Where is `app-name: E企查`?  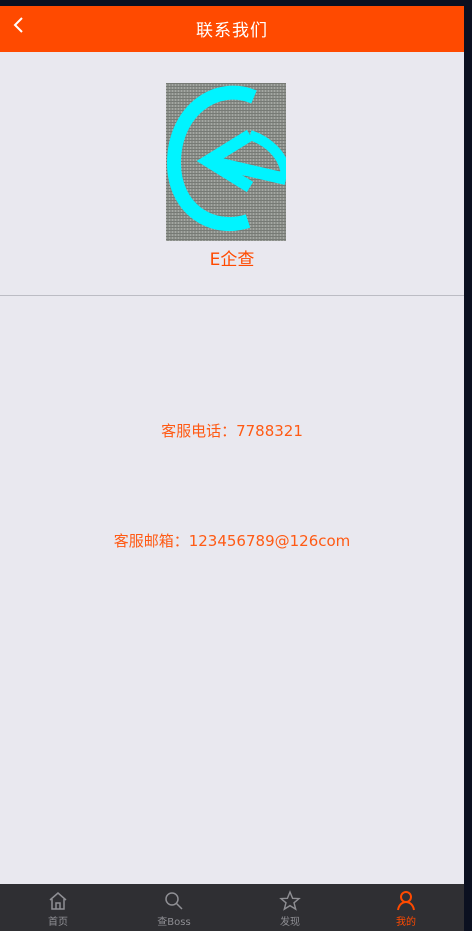
app-name: E企查 is located at coordinates (232, 260).